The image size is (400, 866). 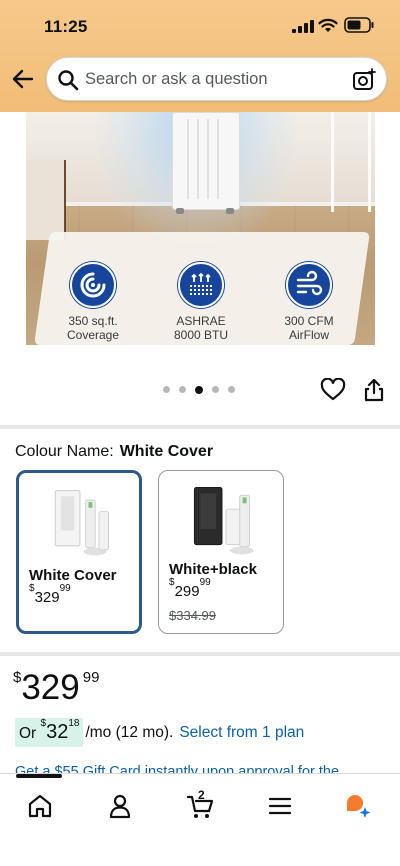 I want to click on feature-label: ASHRAE, so click(x=201, y=321).